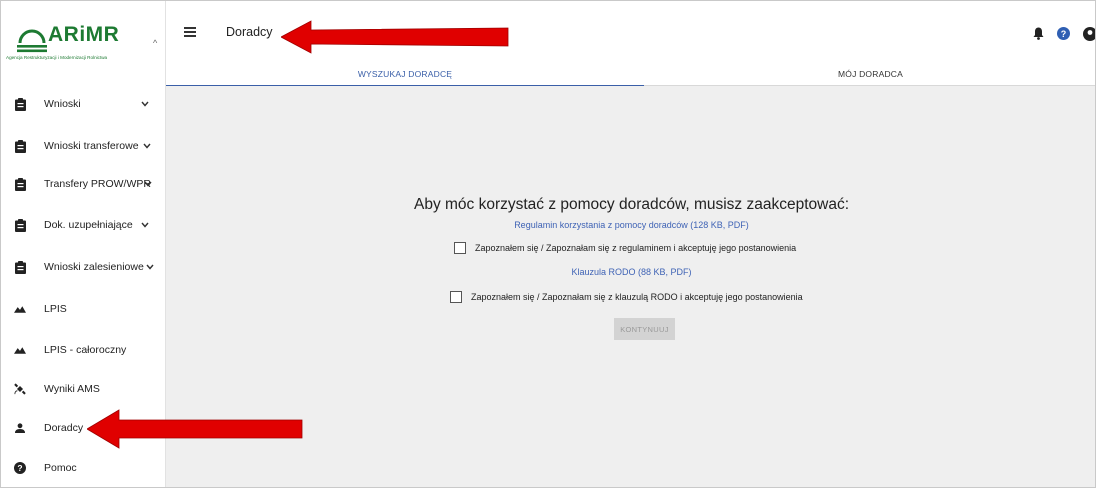 The width and height of the screenshot is (1096, 488). I want to click on rodo-pdf-link: Klauzula RODO (88 KB, PDF), so click(630, 272).